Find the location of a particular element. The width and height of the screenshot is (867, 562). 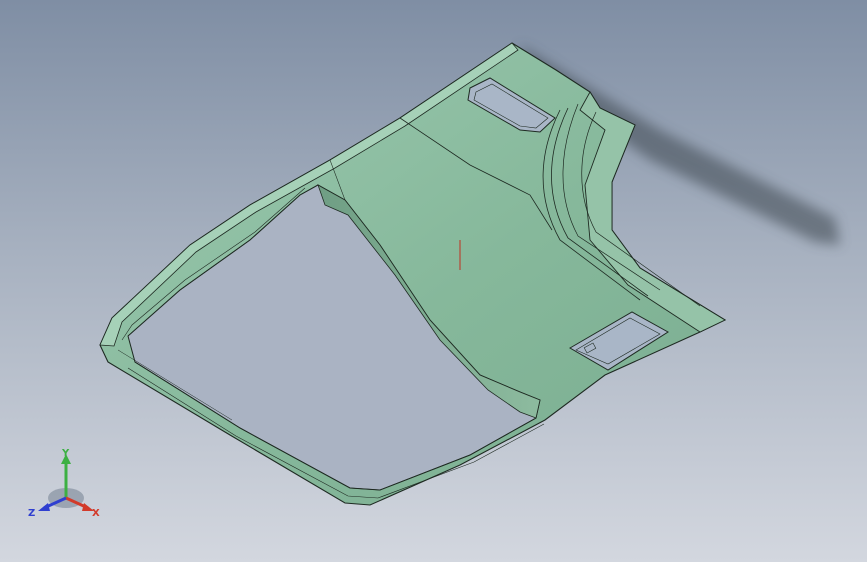

orientation-triad: Y X Z is located at coordinates (66, 486).